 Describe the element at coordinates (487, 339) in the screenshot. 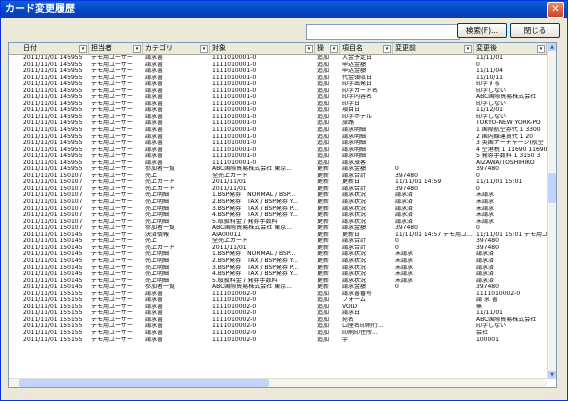

I see `table-cell: 100001` at that location.